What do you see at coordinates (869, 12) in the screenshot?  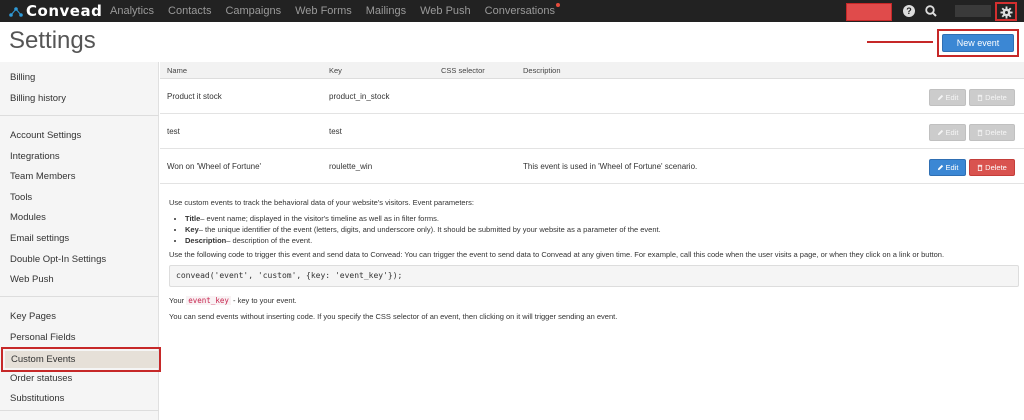 I see `account-switcher` at bounding box center [869, 12].